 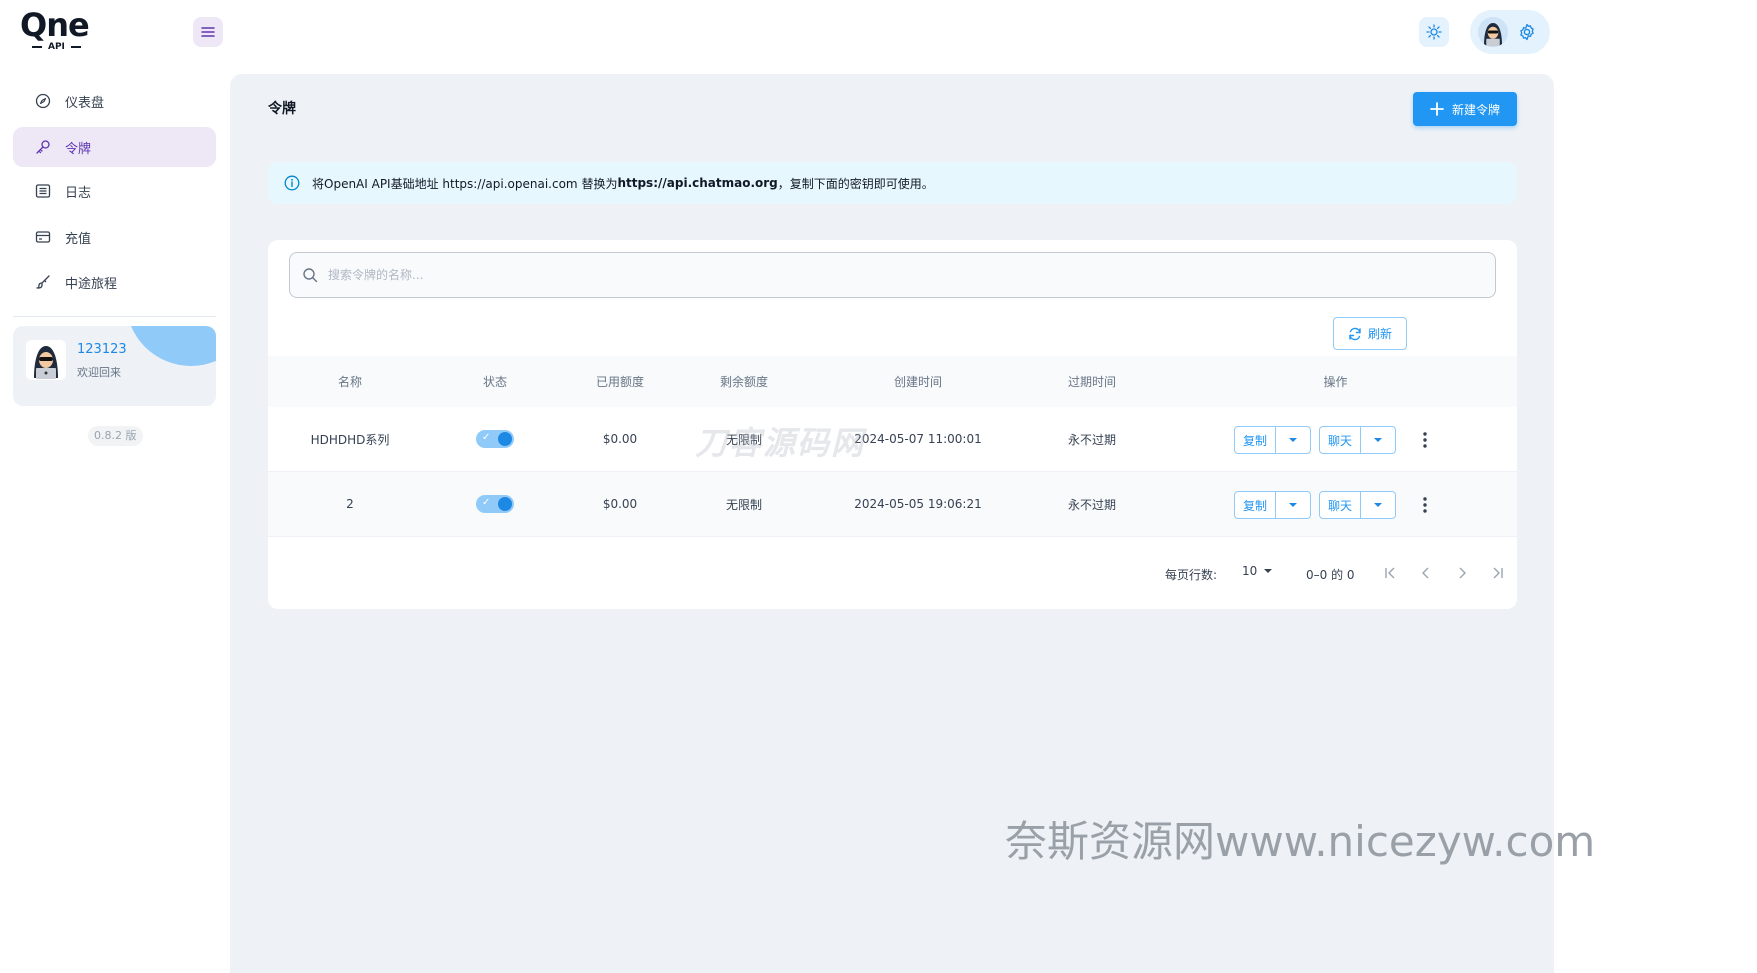 What do you see at coordinates (282, 109) in the screenshot?
I see `page-title: 令牌` at bounding box center [282, 109].